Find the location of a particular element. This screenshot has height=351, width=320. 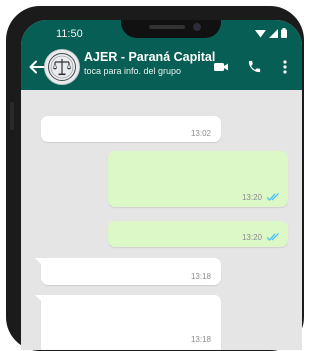

group-avatar is located at coordinates (62, 67).